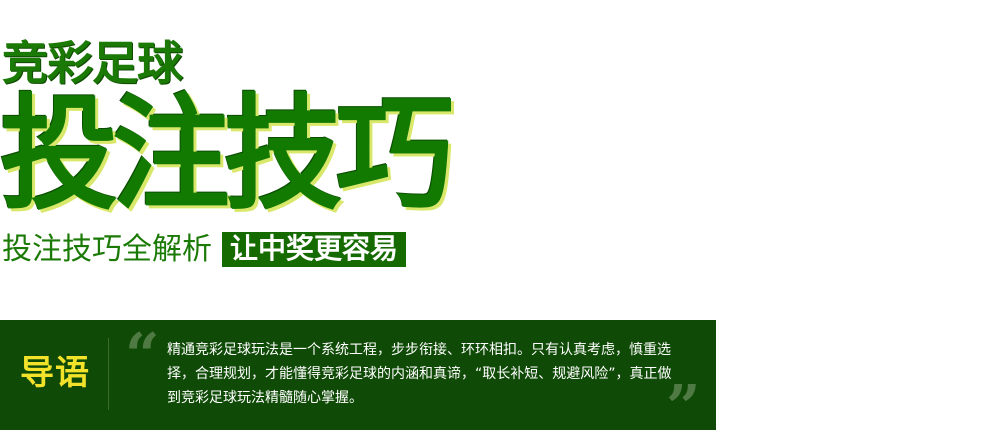  Describe the element at coordinates (683, 408) in the screenshot. I see `quote-close-icon: ”` at that location.